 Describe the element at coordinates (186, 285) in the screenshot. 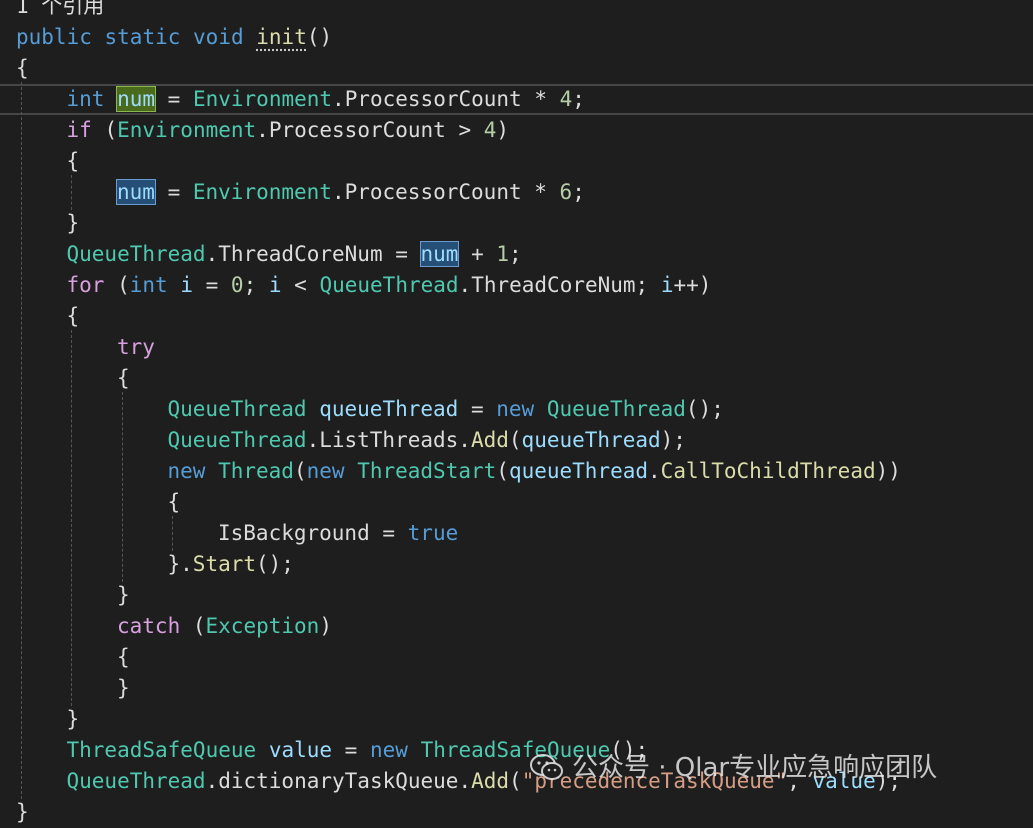

I see `code-token-ident: i` at that location.